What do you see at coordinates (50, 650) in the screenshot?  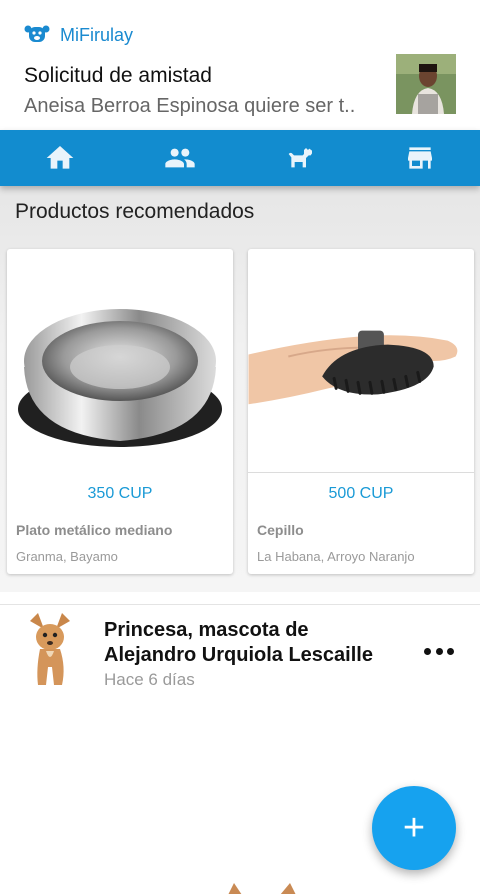 I see `pet-avatar` at bounding box center [50, 650].